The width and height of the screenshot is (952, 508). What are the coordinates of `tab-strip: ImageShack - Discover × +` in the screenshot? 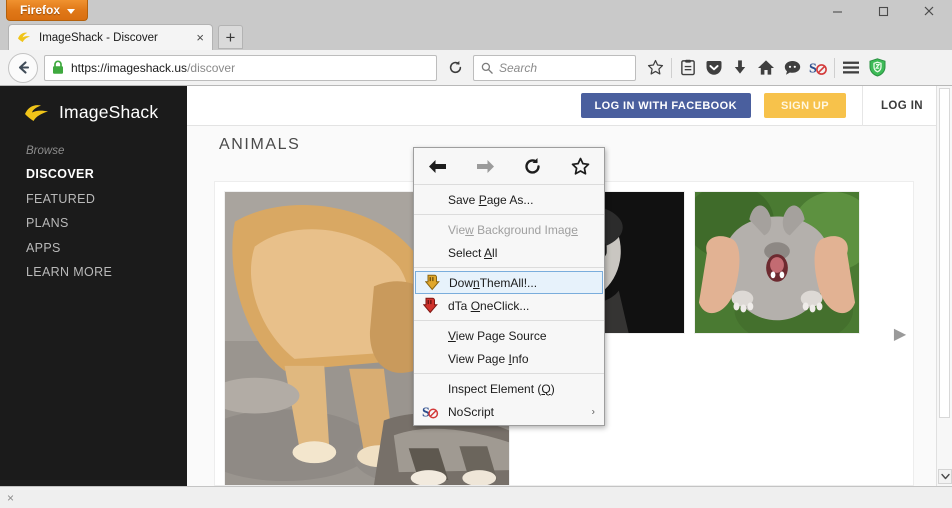 It's located at (476, 36).